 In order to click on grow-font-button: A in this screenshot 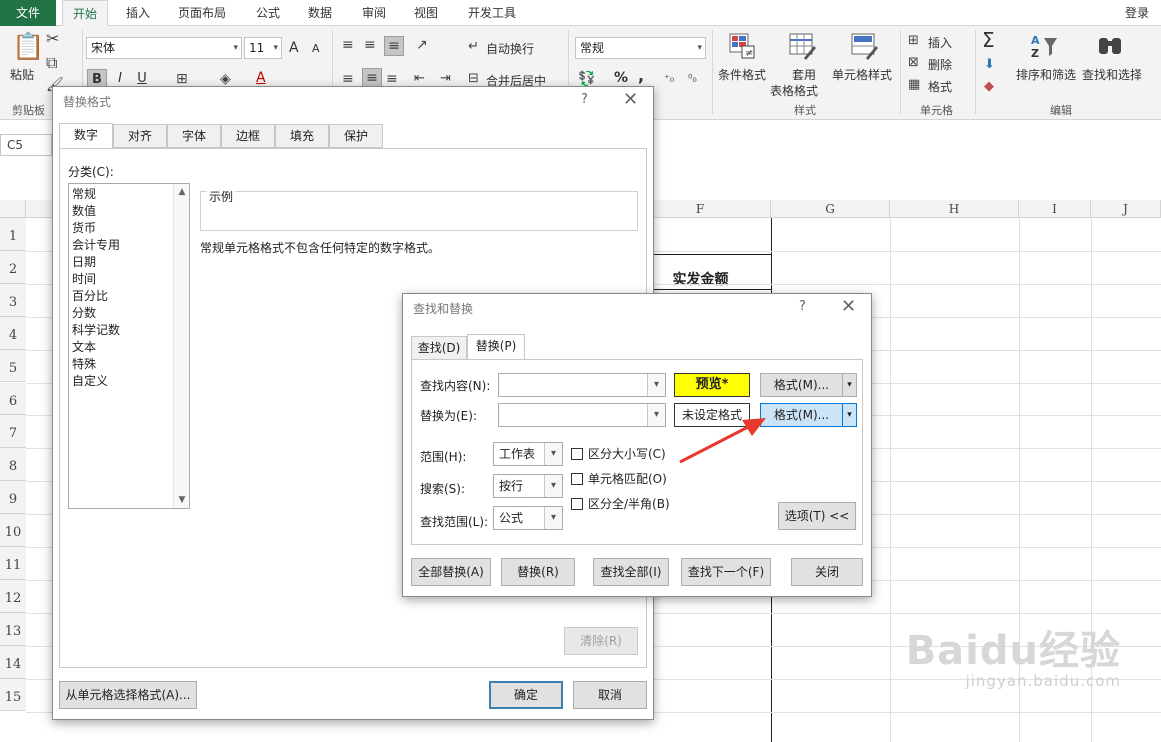, I will do `click(294, 48)`.